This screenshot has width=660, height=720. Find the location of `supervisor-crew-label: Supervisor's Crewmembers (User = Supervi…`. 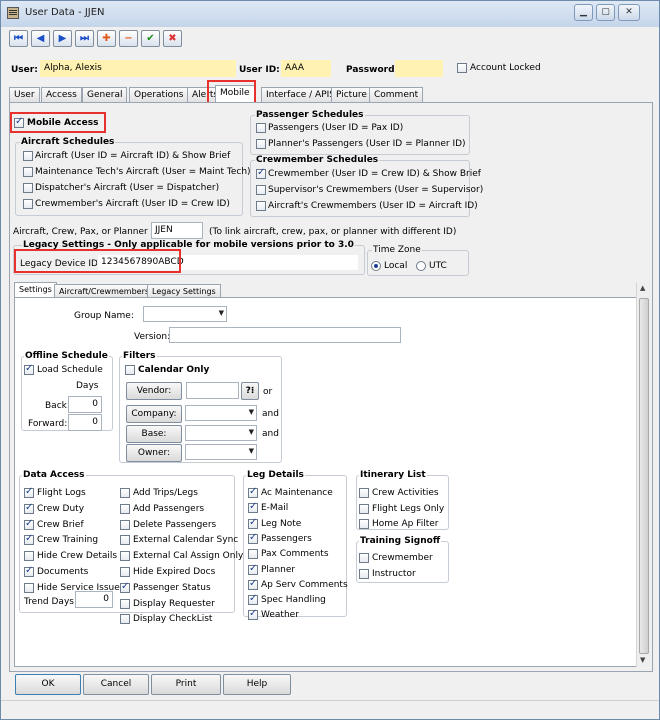

supervisor-crew-label: Supervisor's Crewmembers (User = Supervi… is located at coordinates (376, 190).